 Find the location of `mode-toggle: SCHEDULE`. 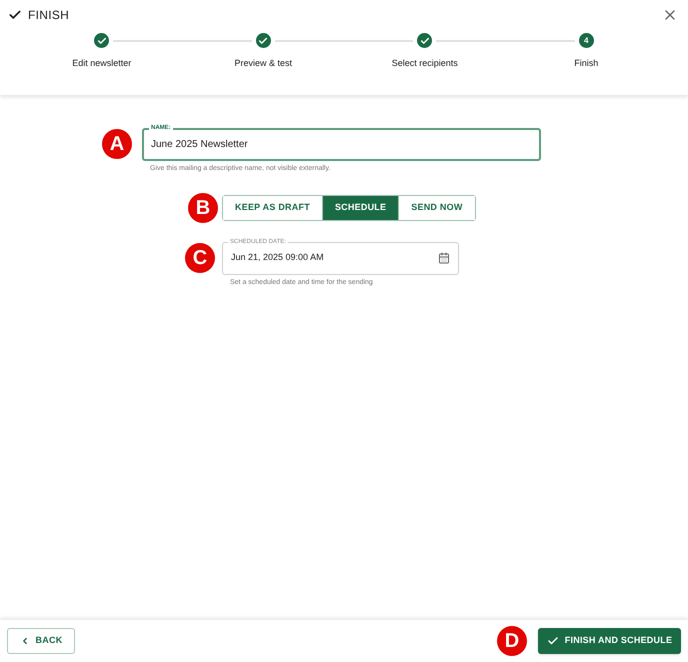

mode-toggle: SCHEDULE is located at coordinates (360, 208).